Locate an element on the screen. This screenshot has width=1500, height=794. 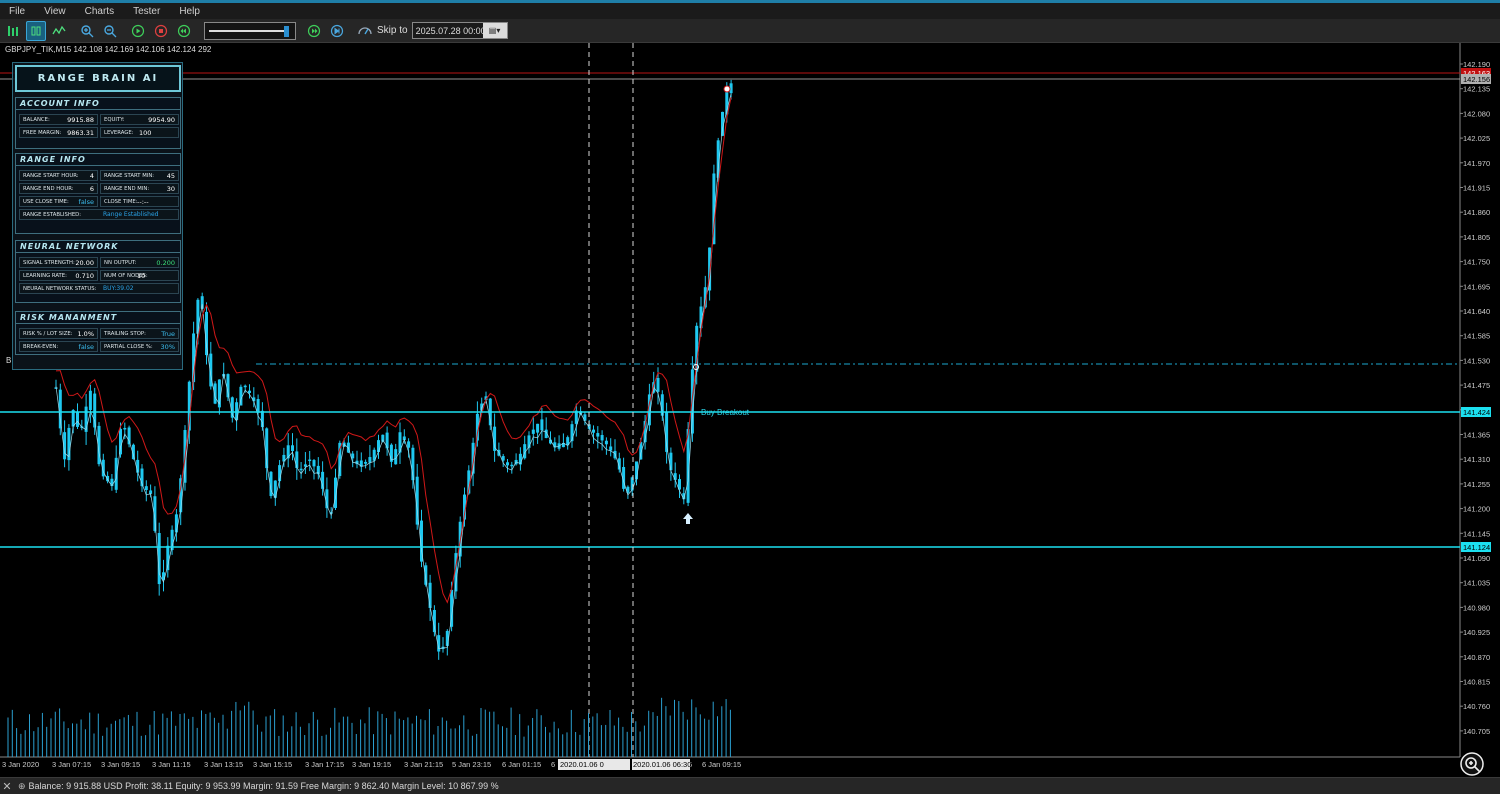
price-tick-label: 142.080 is located at coordinates (1476, 113).